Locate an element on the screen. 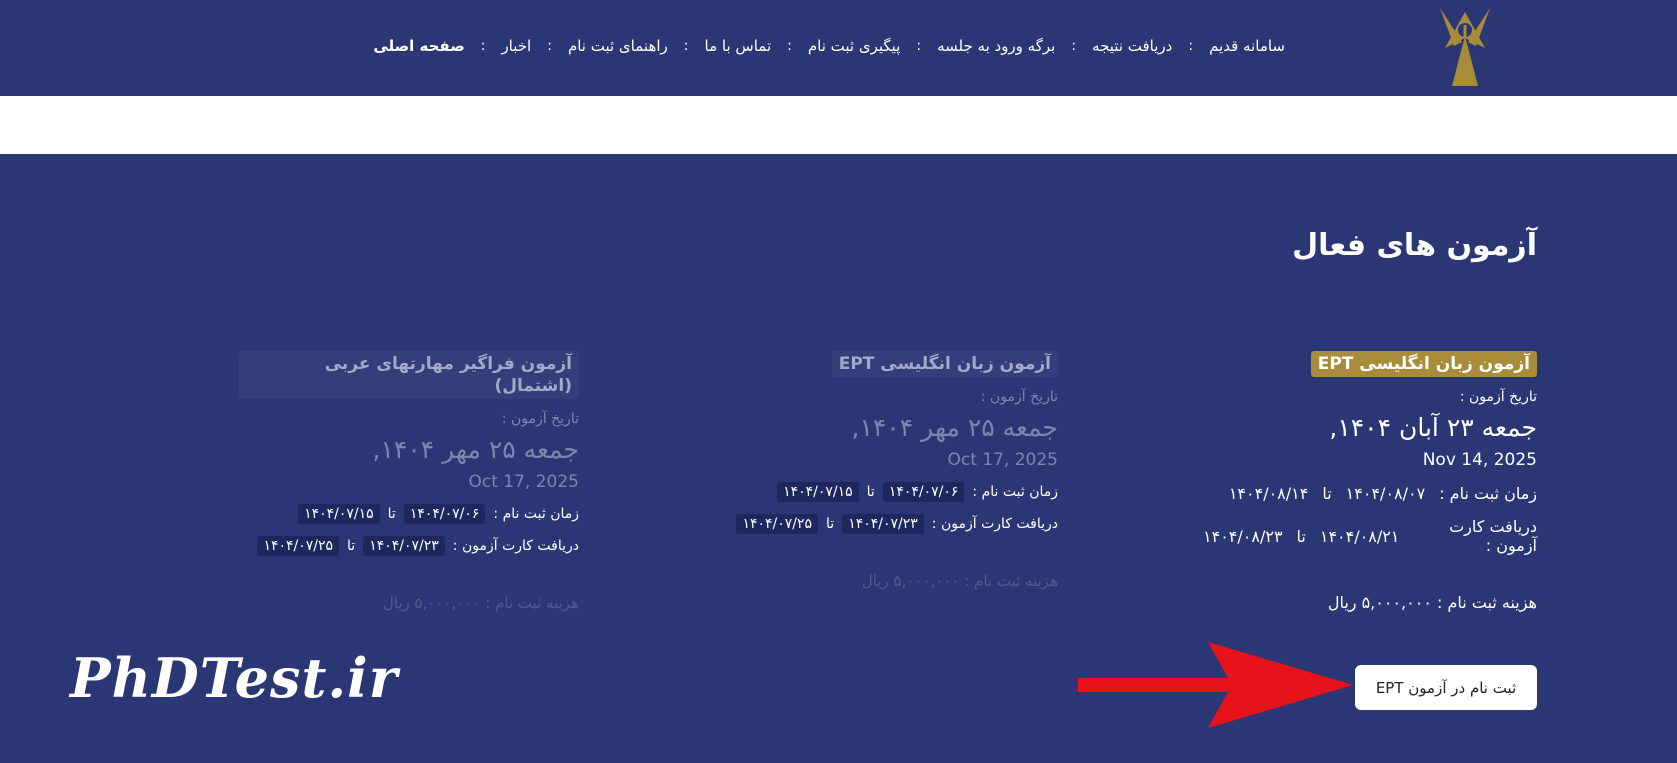 Image resolution: width=1677 pixels, height=763 pixels. exam-title: آزمون فراگیر مهارتهای عربی (اشتمال) is located at coordinates (409, 375).